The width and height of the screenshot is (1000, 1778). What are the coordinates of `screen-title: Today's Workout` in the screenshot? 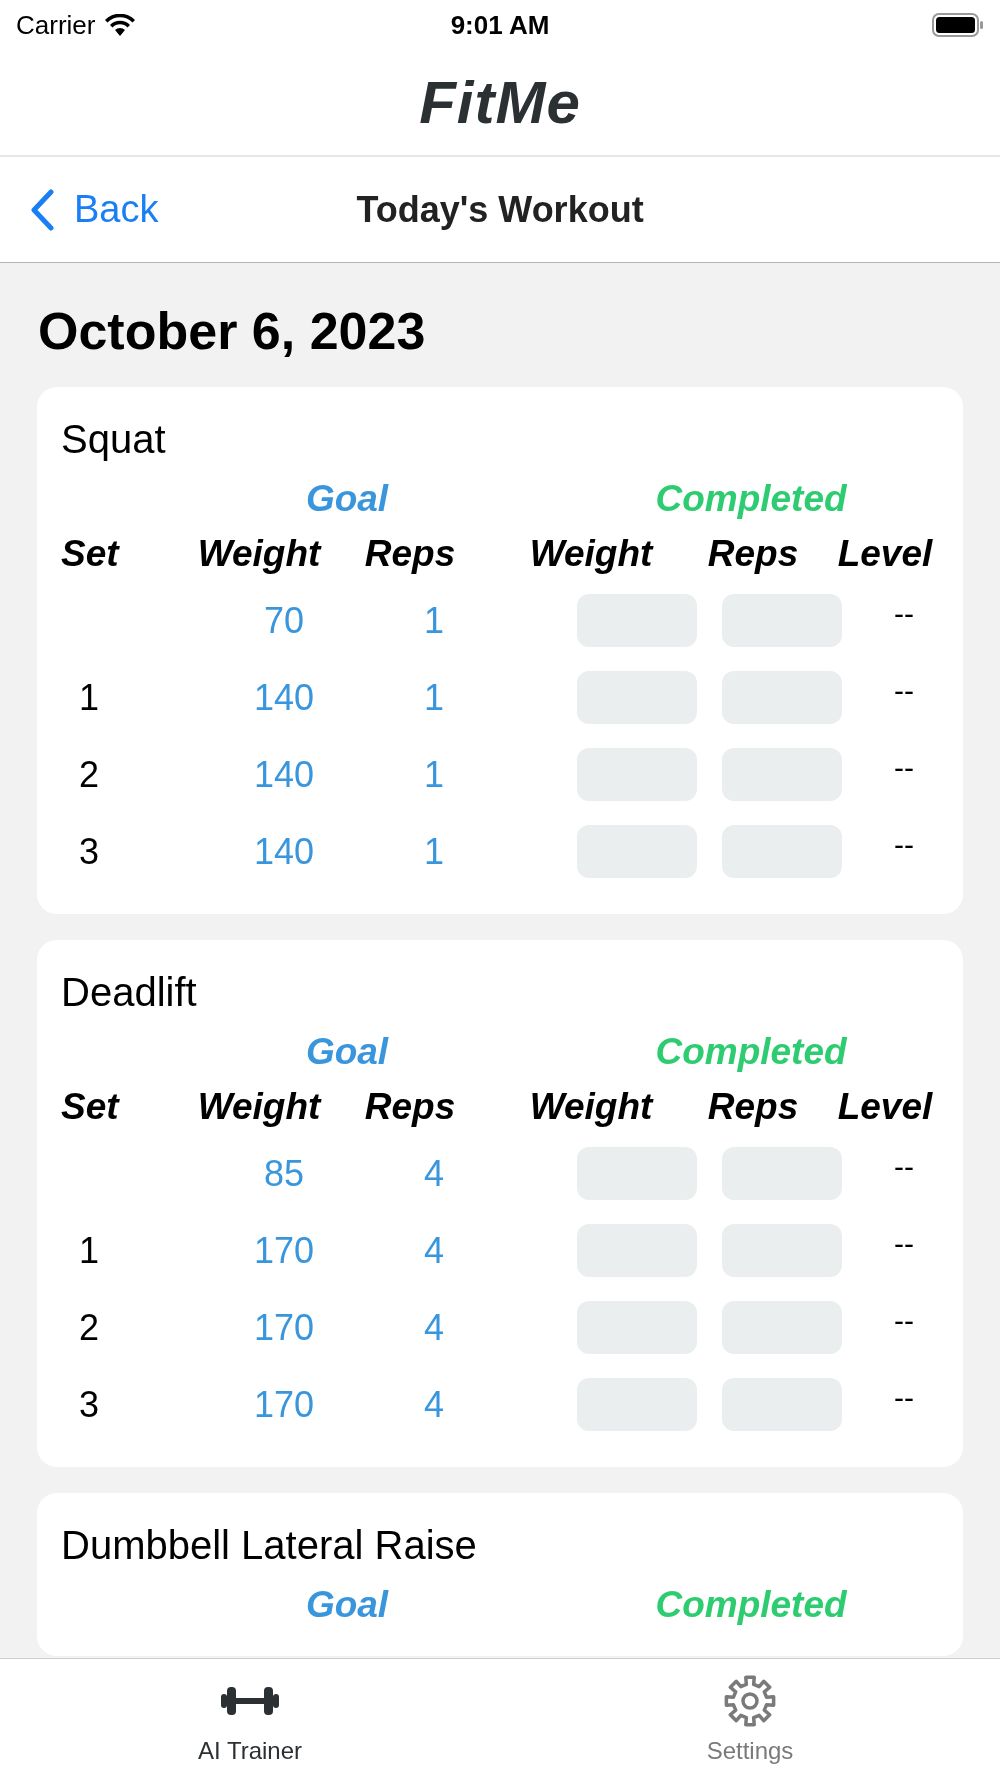 It's located at (500, 209).